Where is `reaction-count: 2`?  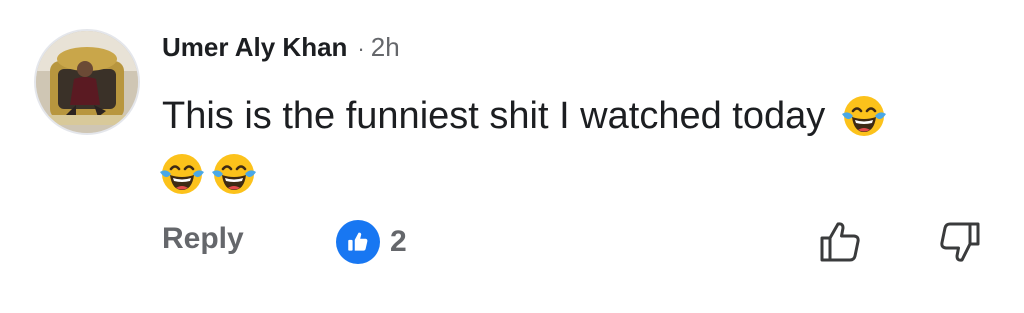
reaction-count: 2 is located at coordinates (398, 241).